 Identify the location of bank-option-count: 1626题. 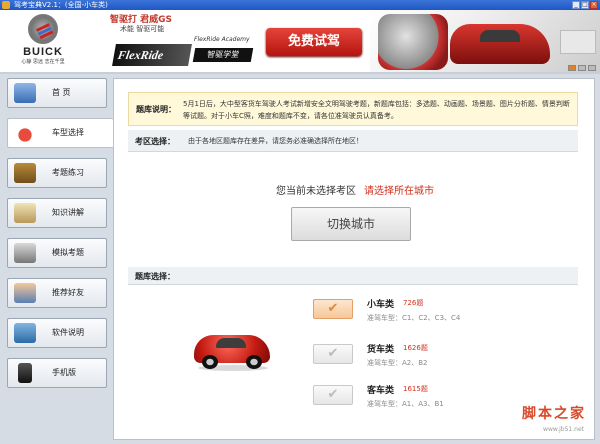
(415, 348).